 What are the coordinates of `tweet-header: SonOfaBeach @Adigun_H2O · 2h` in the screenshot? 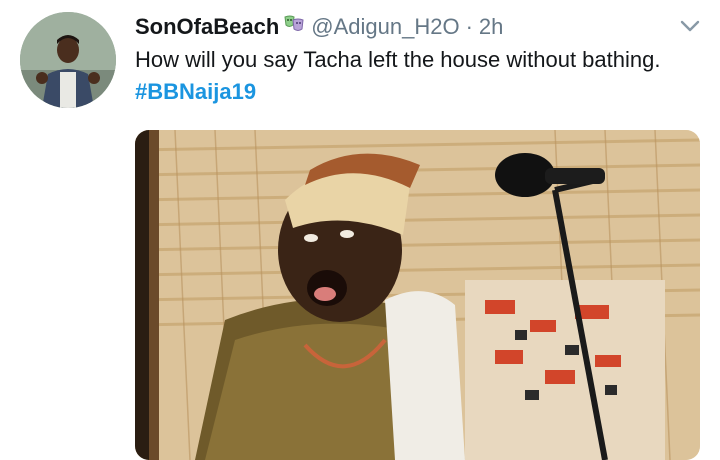 It's located at (397, 27).